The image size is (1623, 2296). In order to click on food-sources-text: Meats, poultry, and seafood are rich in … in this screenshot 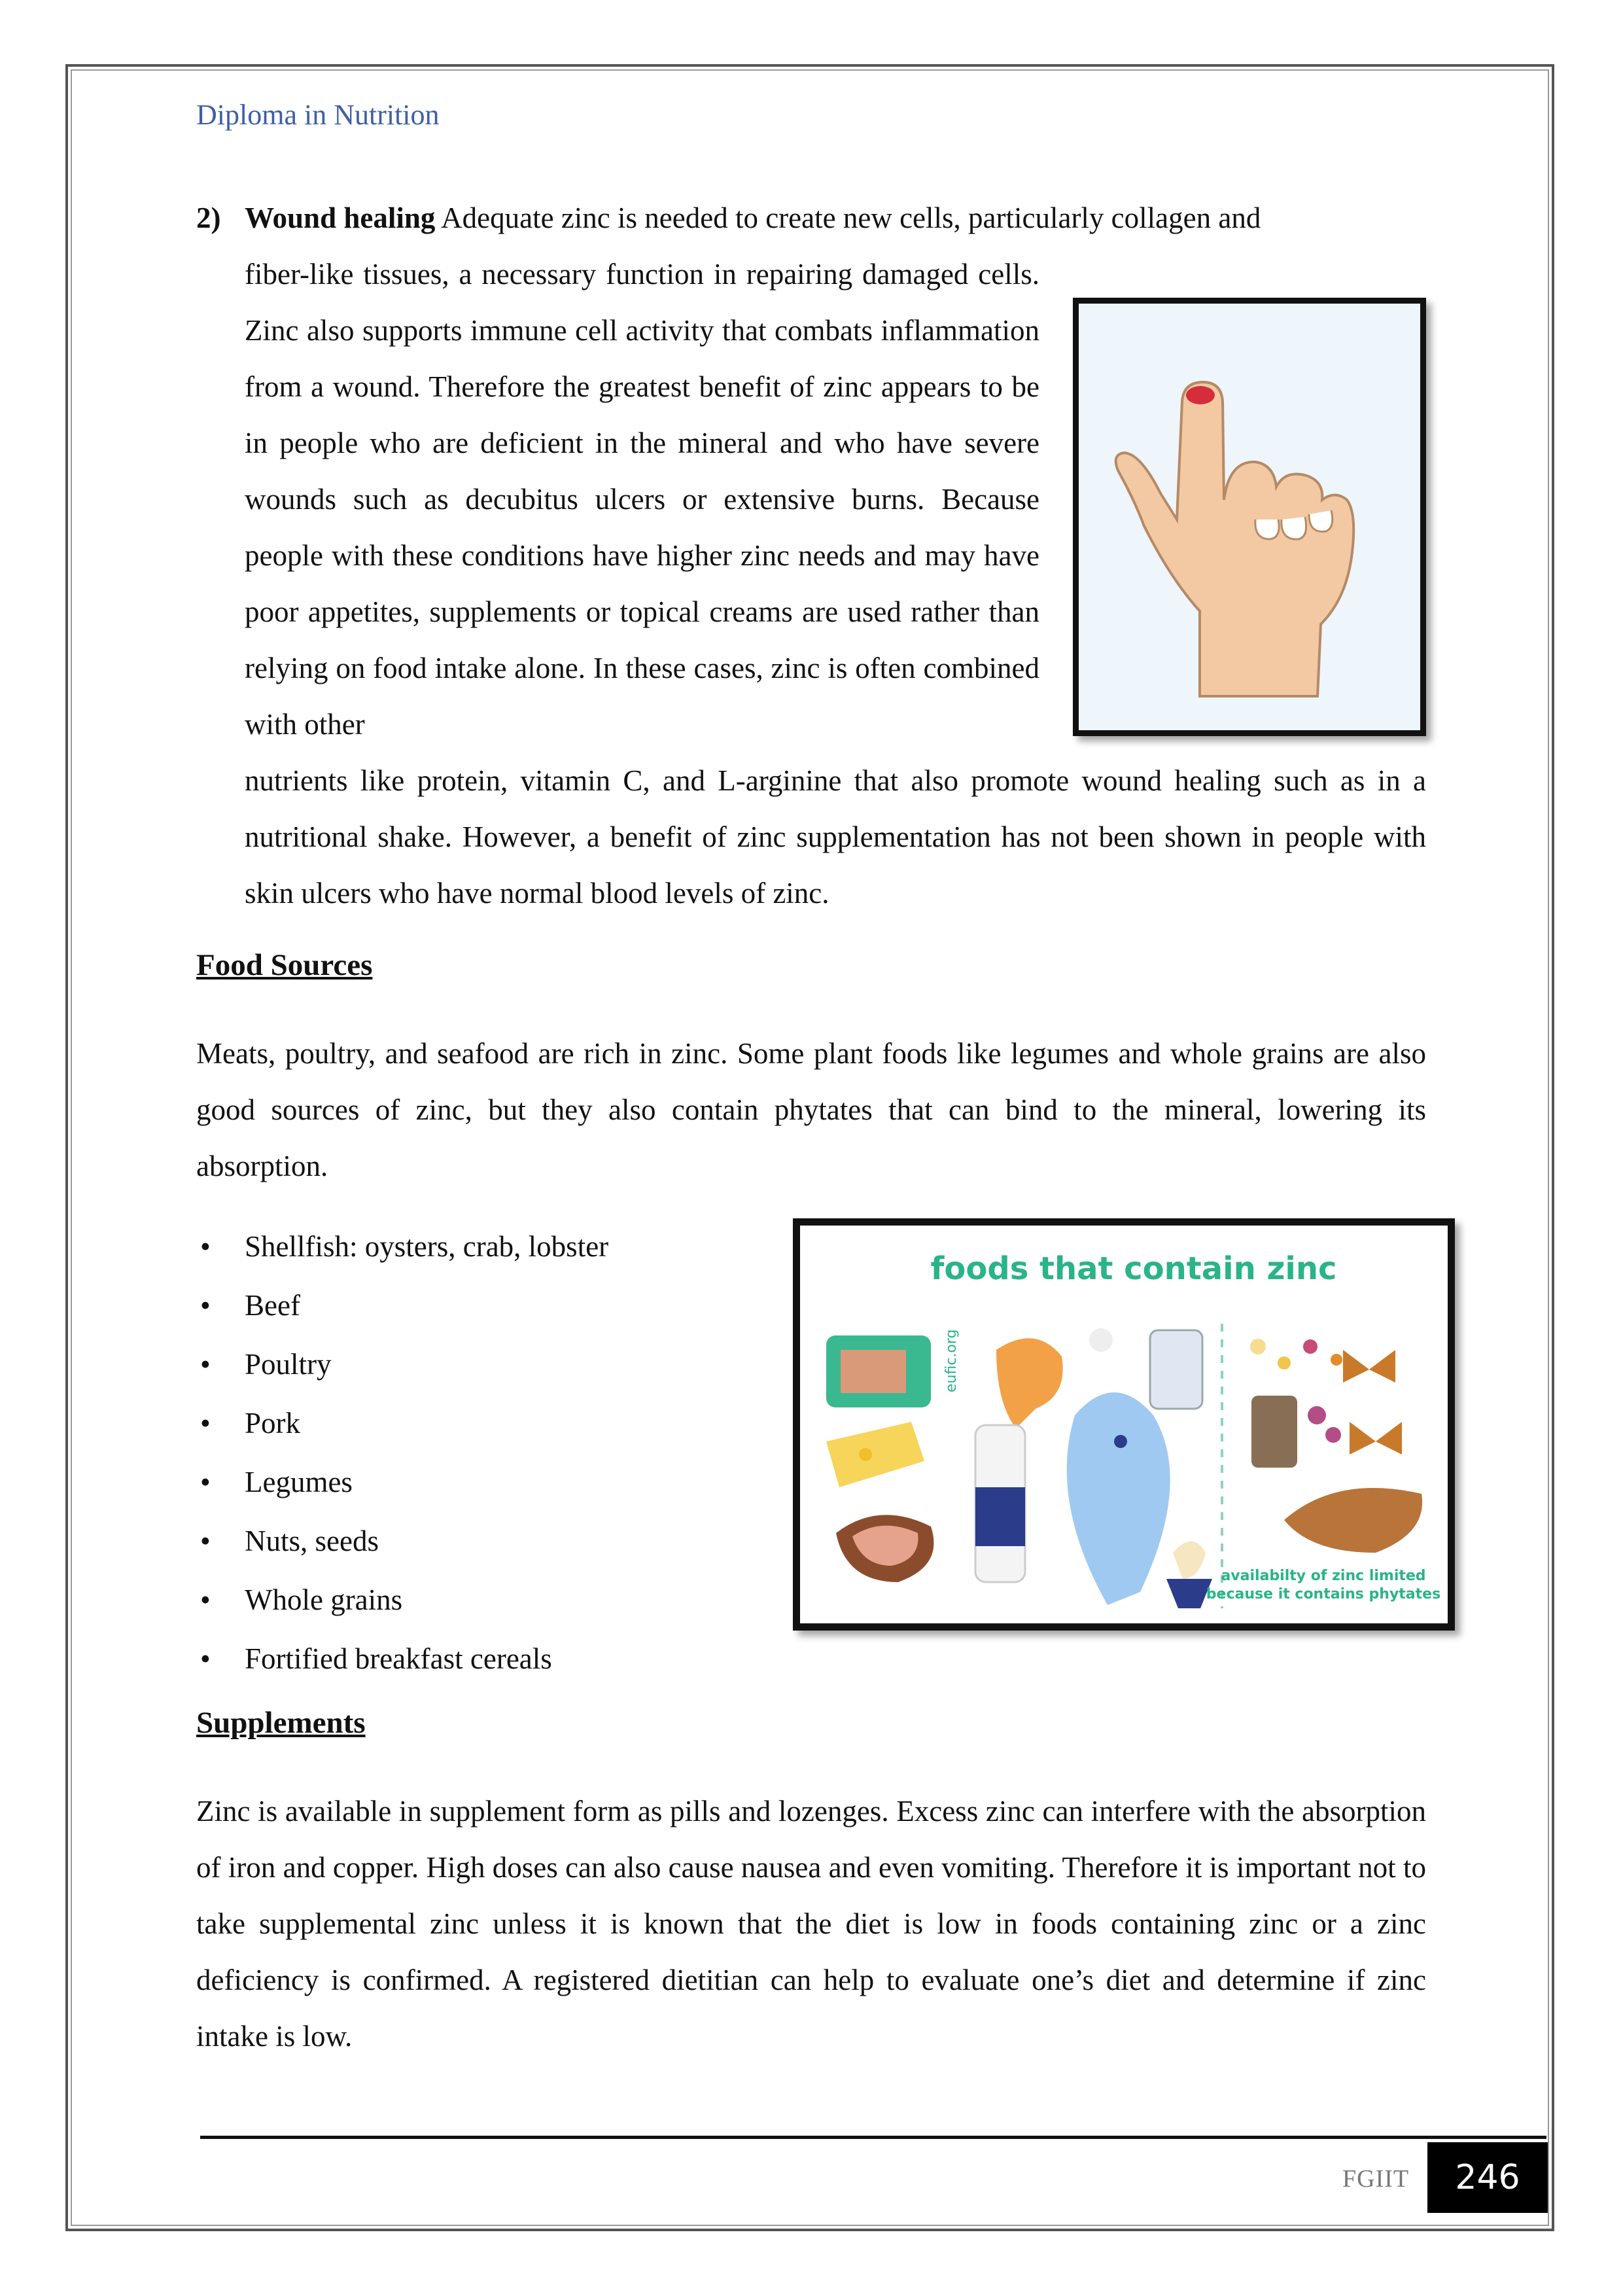, I will do `click(811, 1109)`.